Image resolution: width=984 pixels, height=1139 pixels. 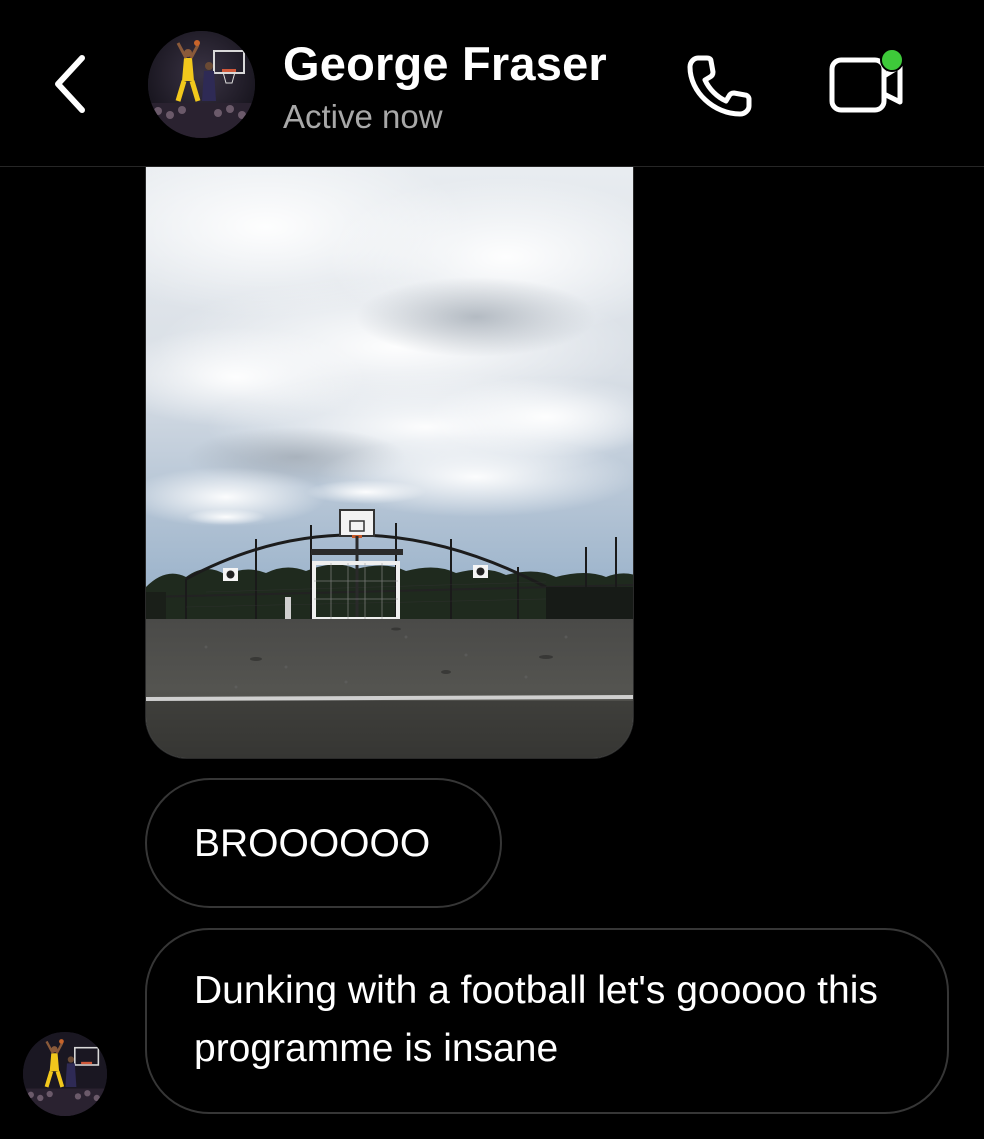 I want to click on chevron-left-icon, so click(x=70, y=84).